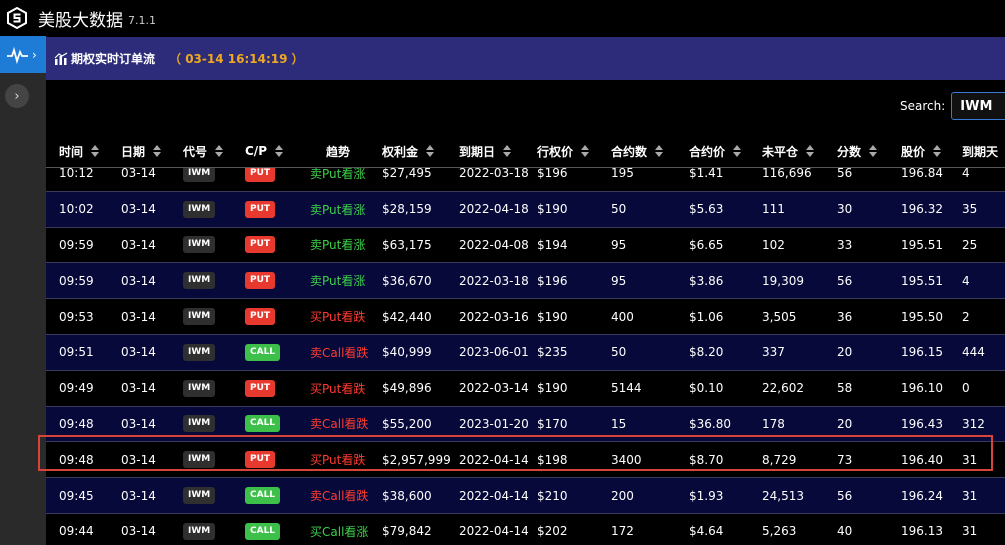 The height and width of the screenshot is (545, 1005). I want to click on left-rail: › ›, so click(23, 290).